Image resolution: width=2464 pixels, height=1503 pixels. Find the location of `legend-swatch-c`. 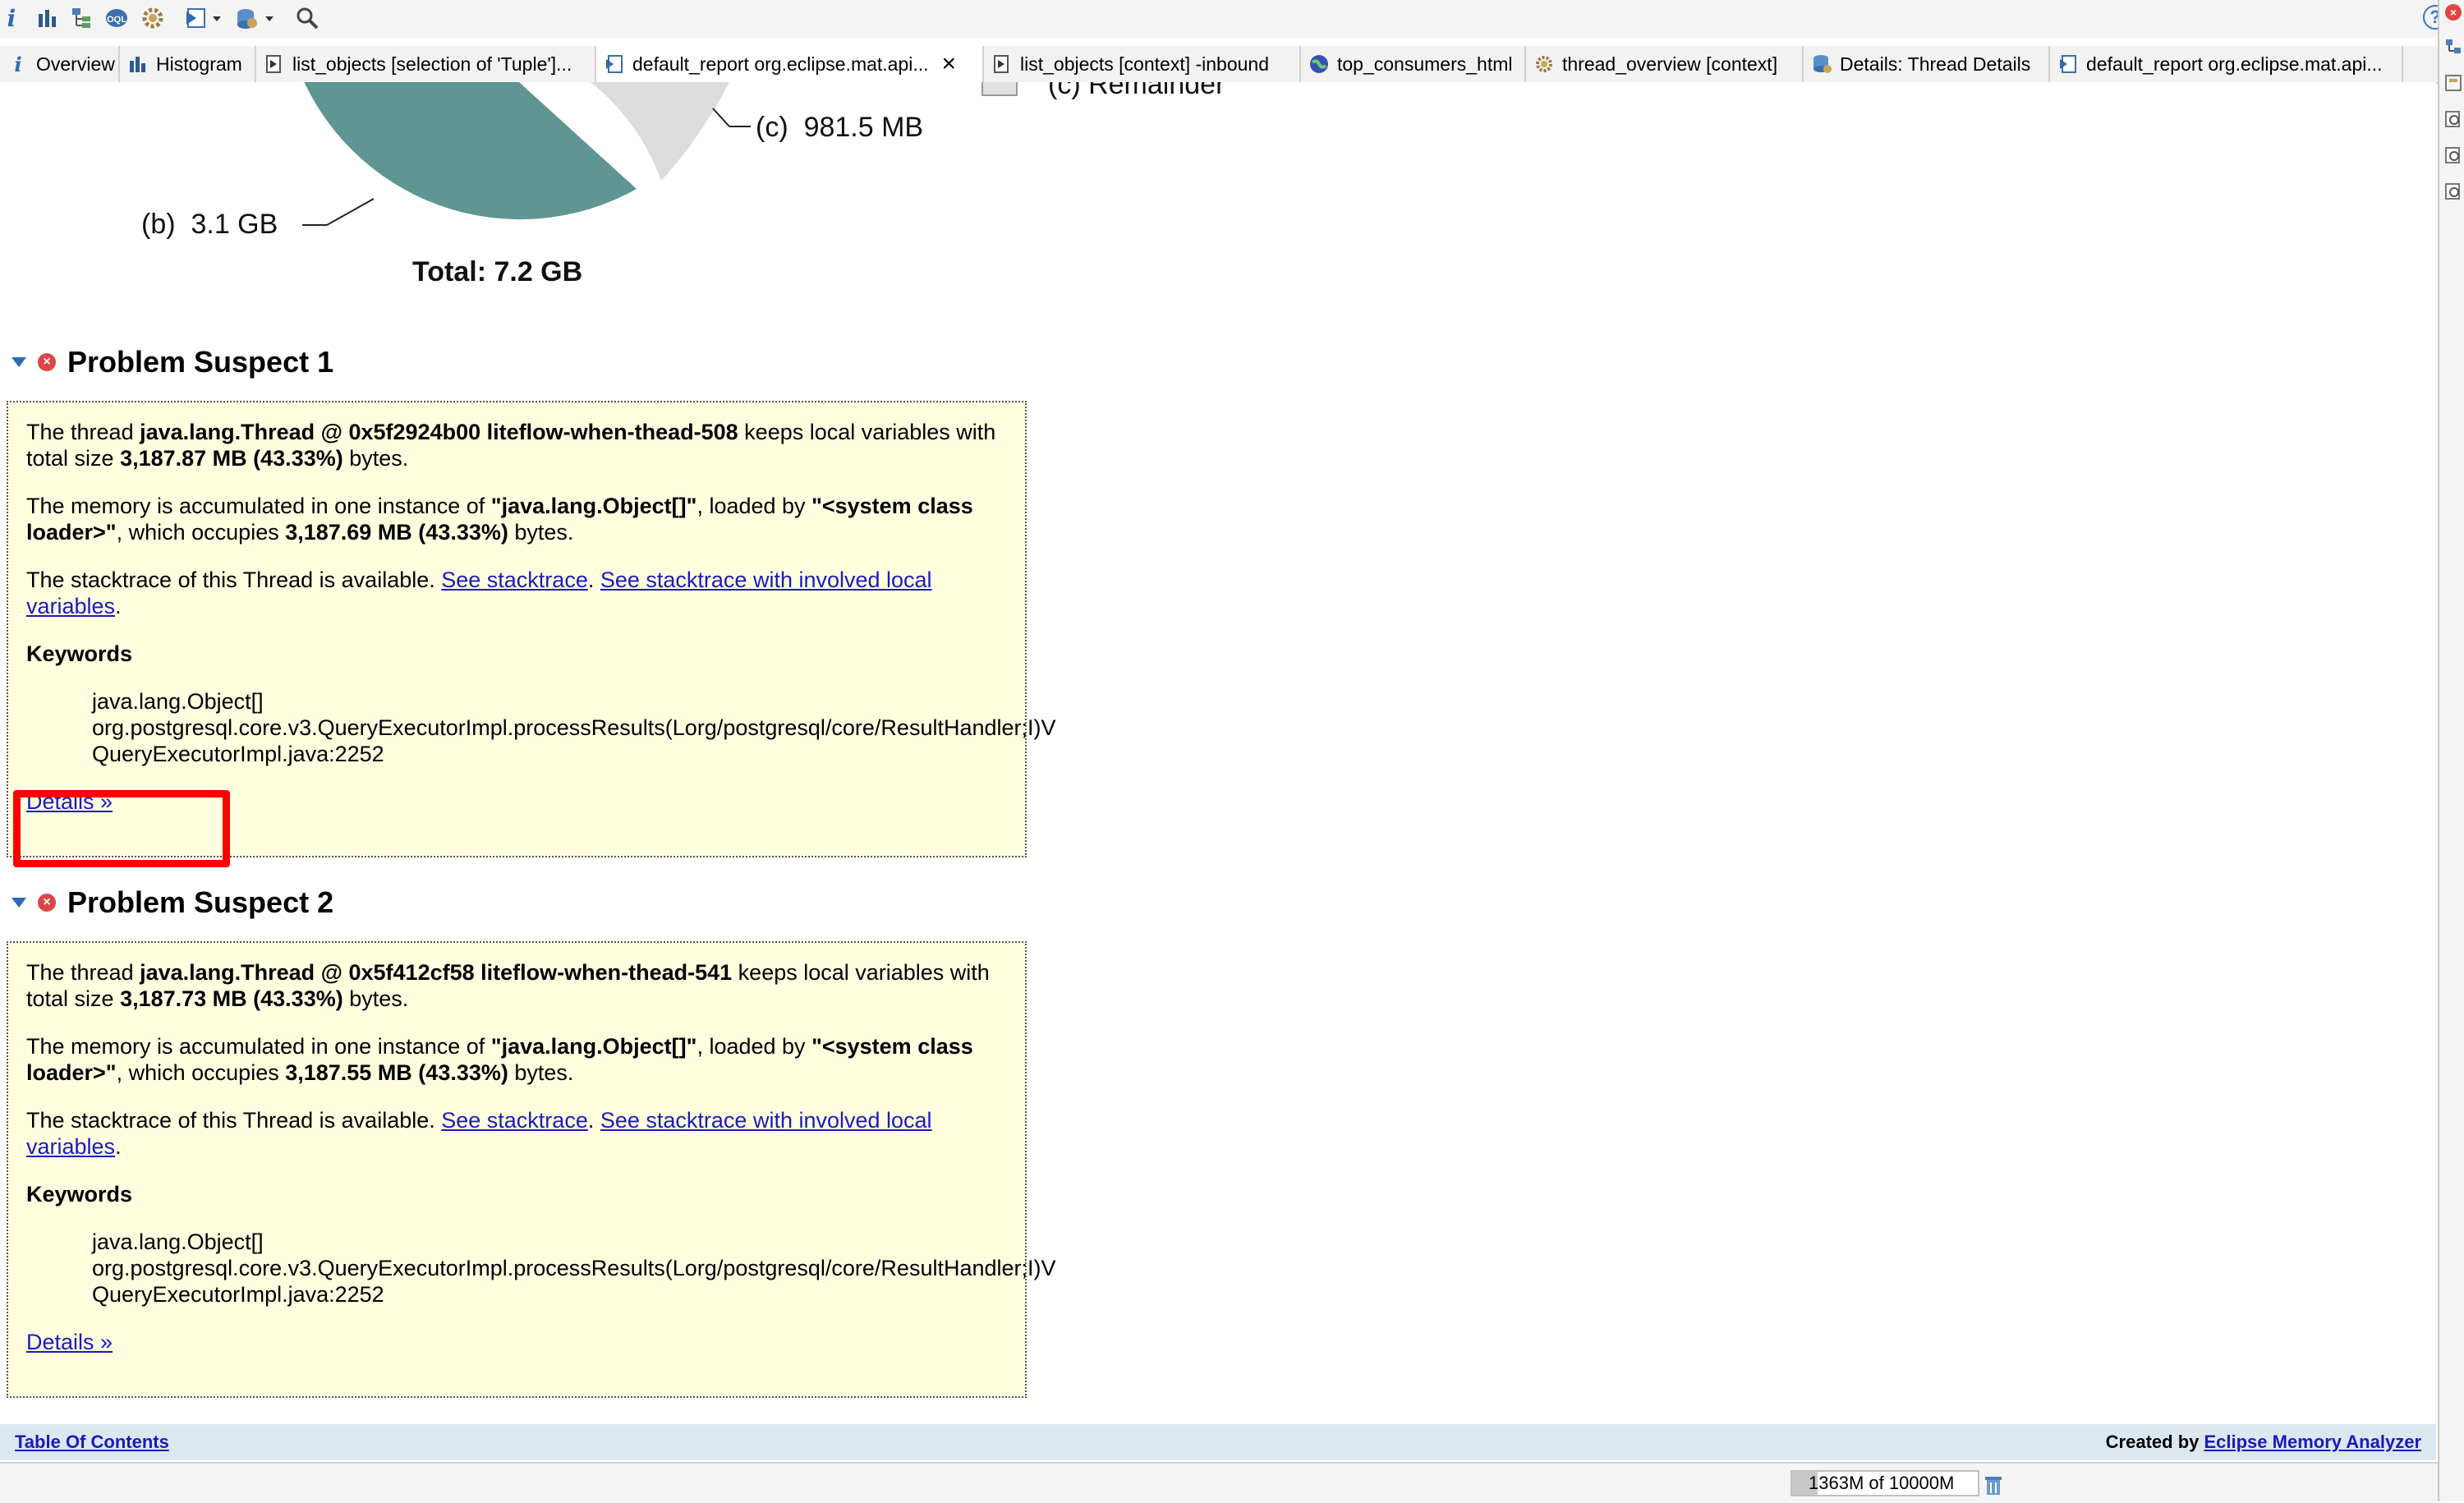

legend-swatch-c is located at coordinates (999, 89).